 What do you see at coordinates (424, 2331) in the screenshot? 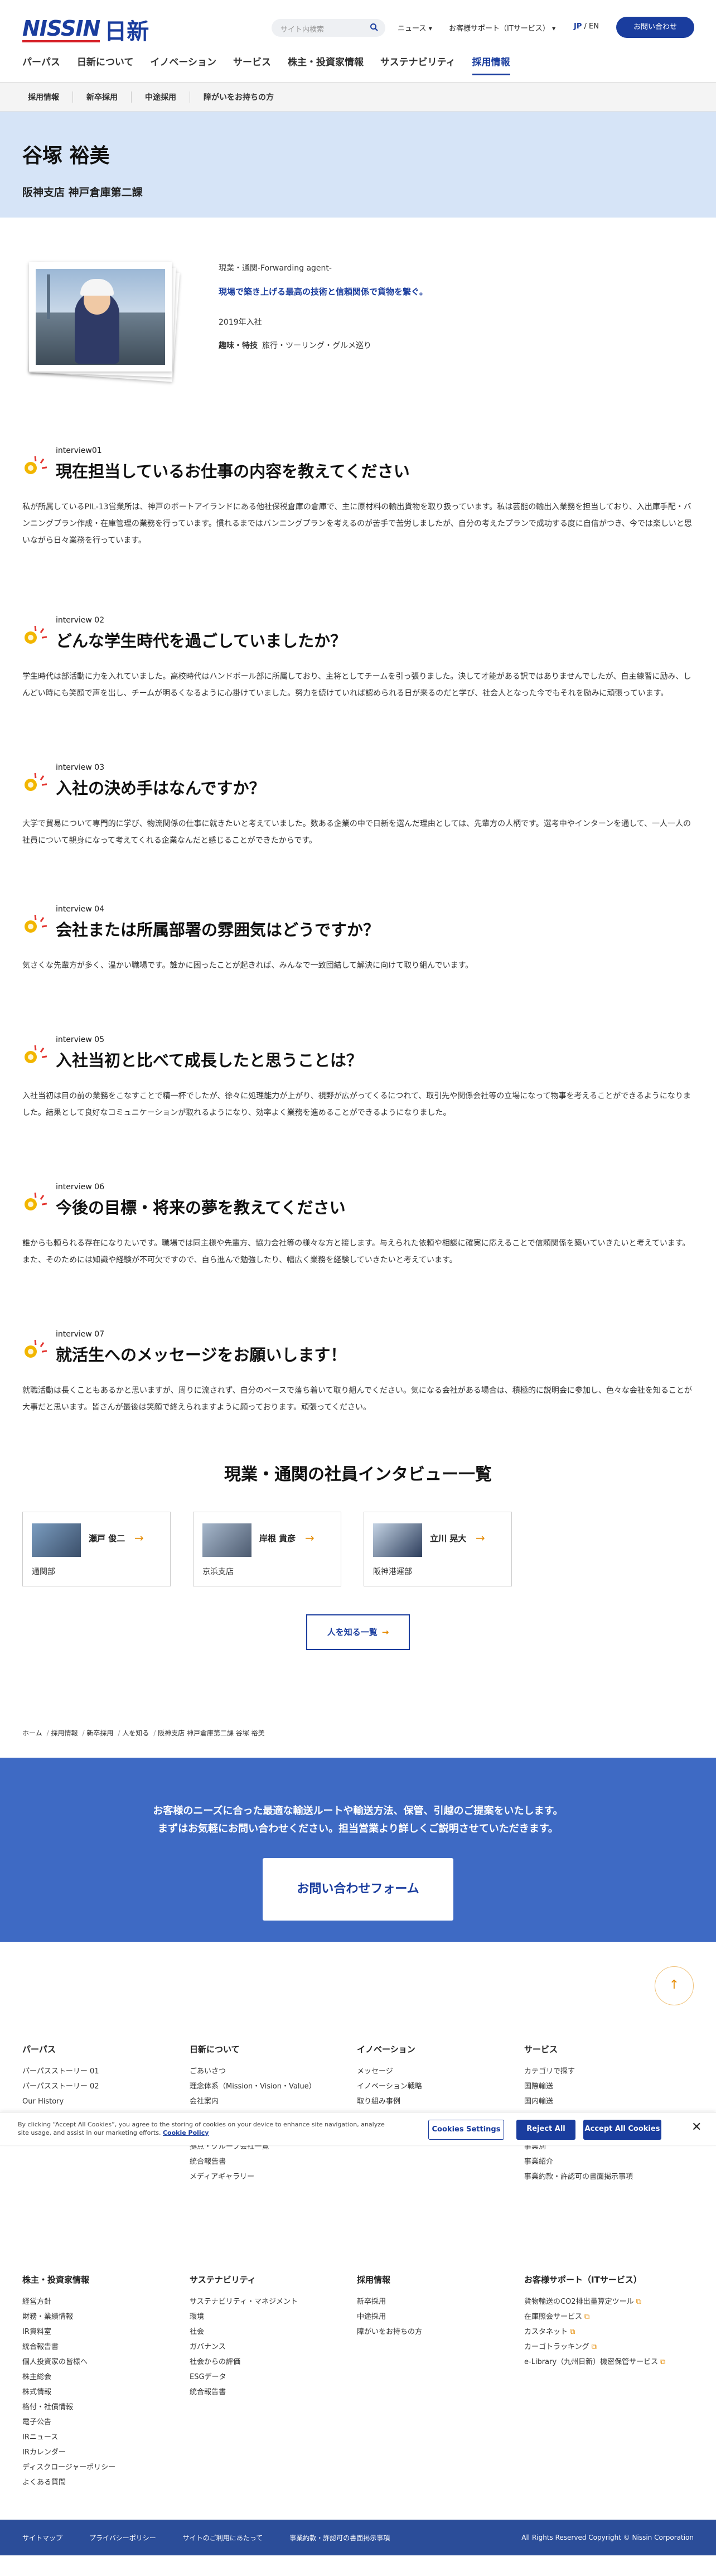
I see `footer-link: 障がいをお持ちの方` at bounding box center [424, 2331].